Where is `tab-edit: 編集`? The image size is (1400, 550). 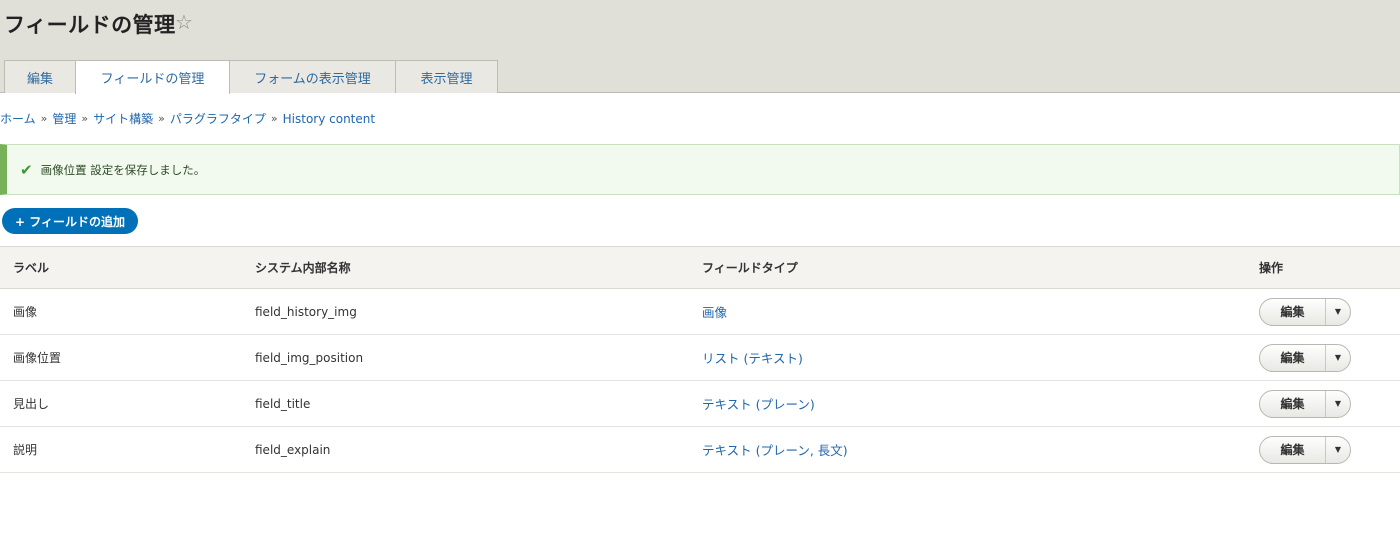
tab-edit: 編集 is located at coordinates (40, 76).